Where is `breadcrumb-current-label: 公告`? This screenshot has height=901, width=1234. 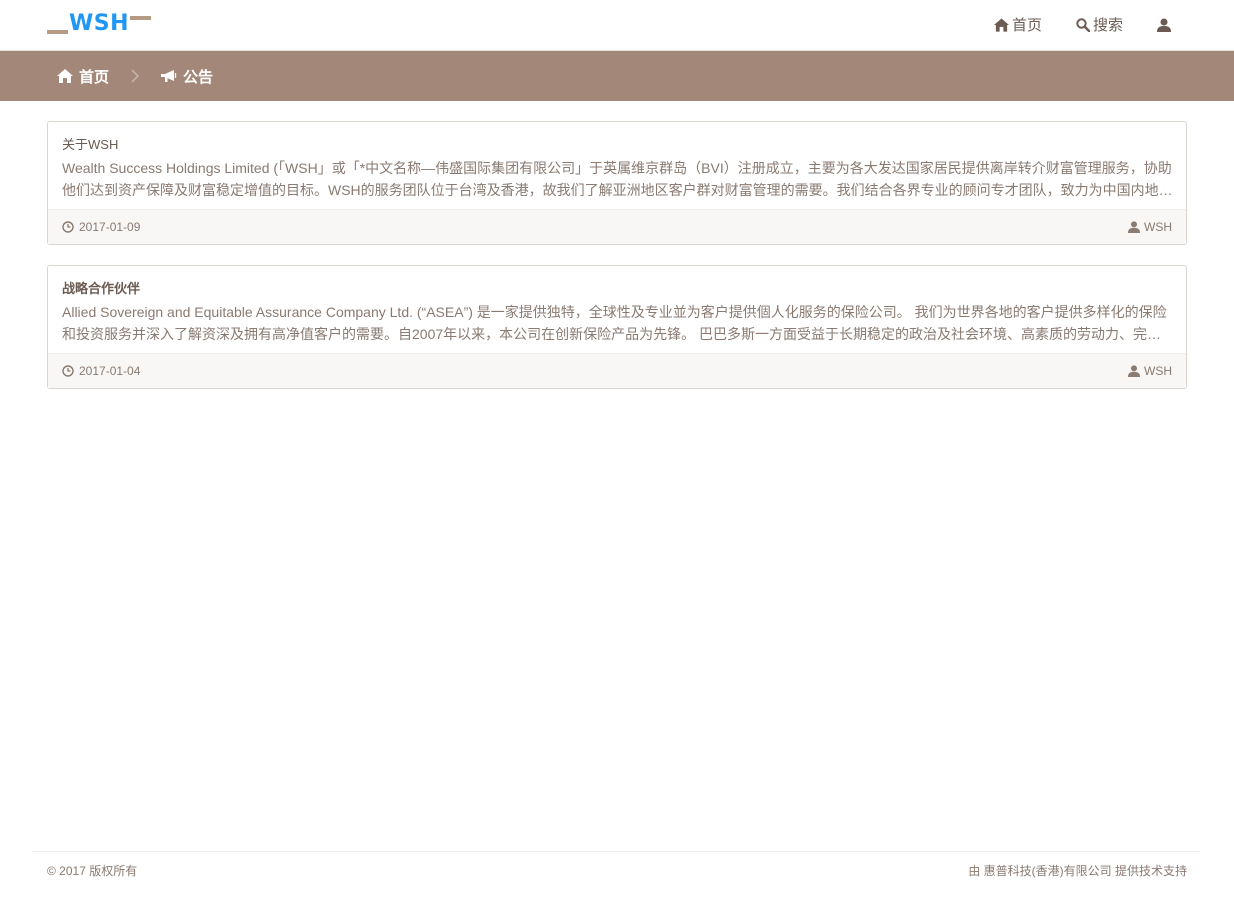 breadcrumb-current-label: 公告 is located at coordinates (198, 77).